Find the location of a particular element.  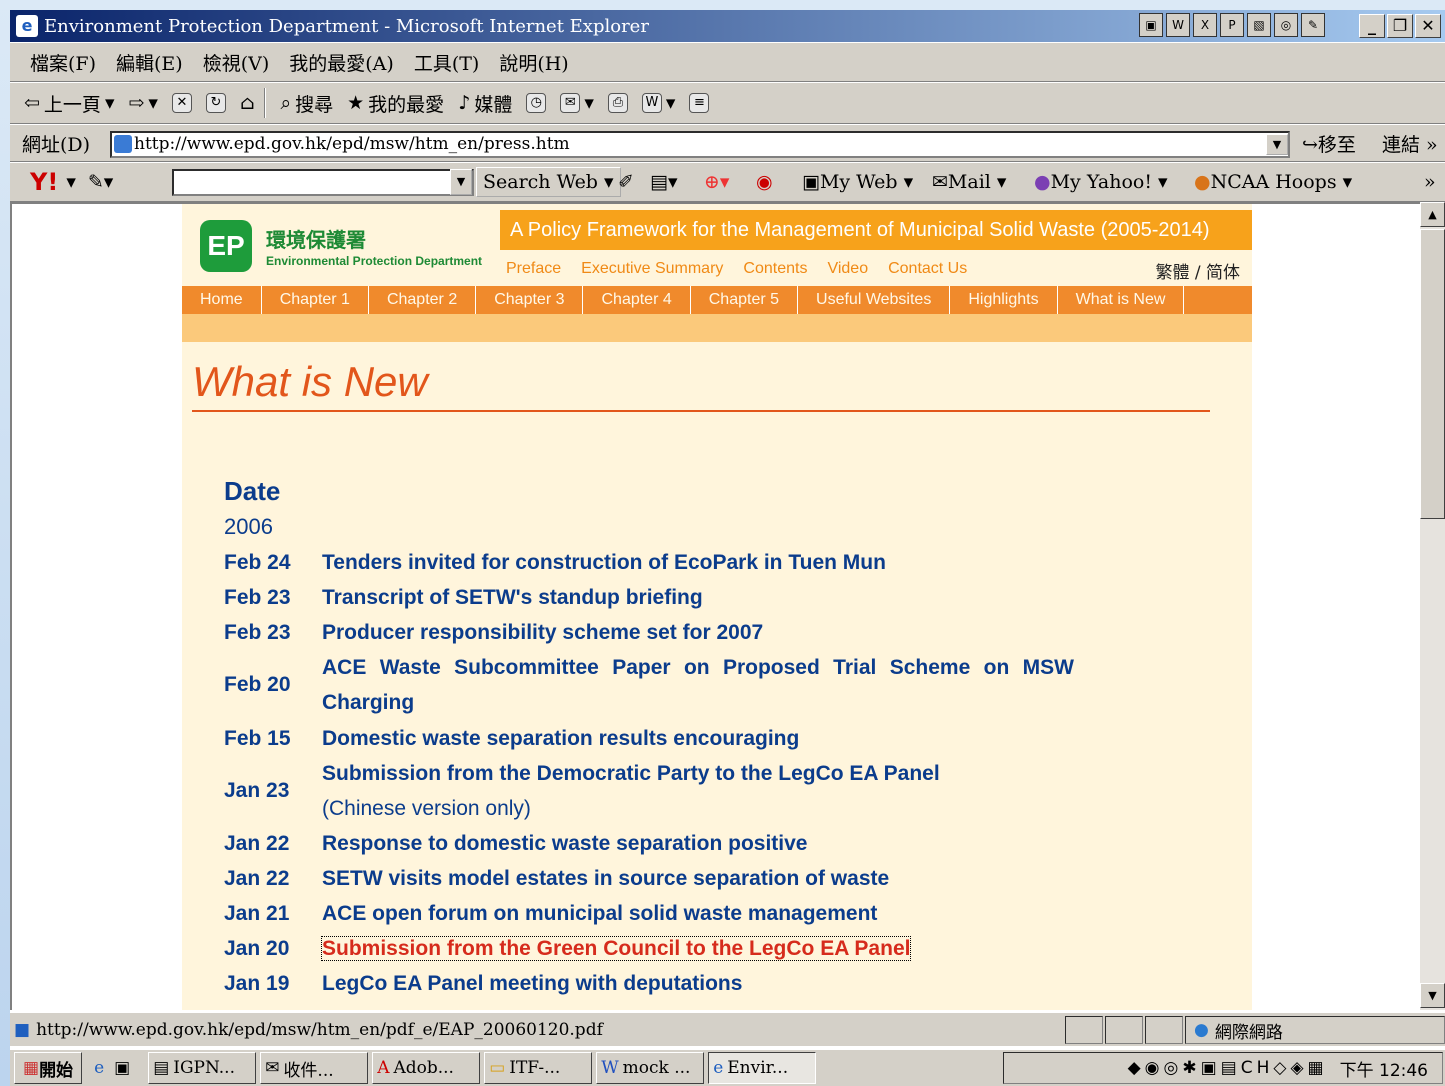

pencil-icon: ✎▾ is located at coordinates (100, 182).